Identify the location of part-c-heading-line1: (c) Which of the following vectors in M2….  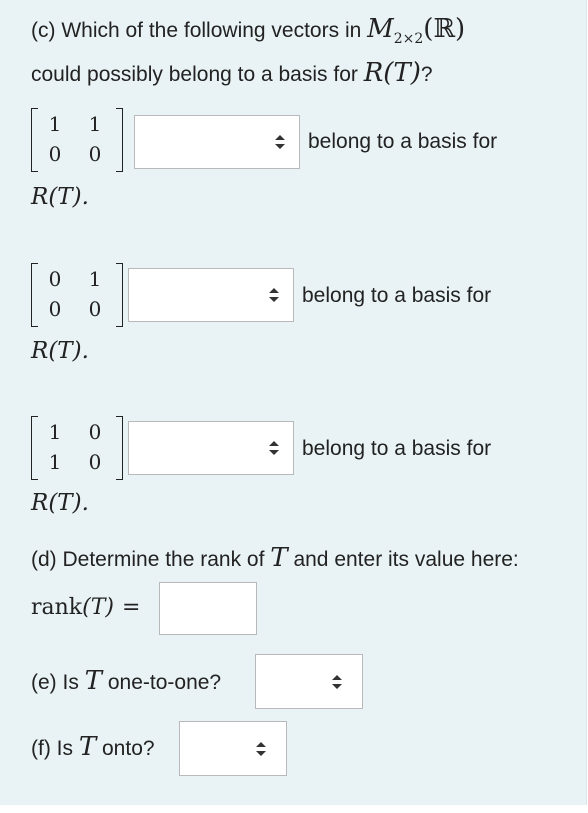
(248, 34).